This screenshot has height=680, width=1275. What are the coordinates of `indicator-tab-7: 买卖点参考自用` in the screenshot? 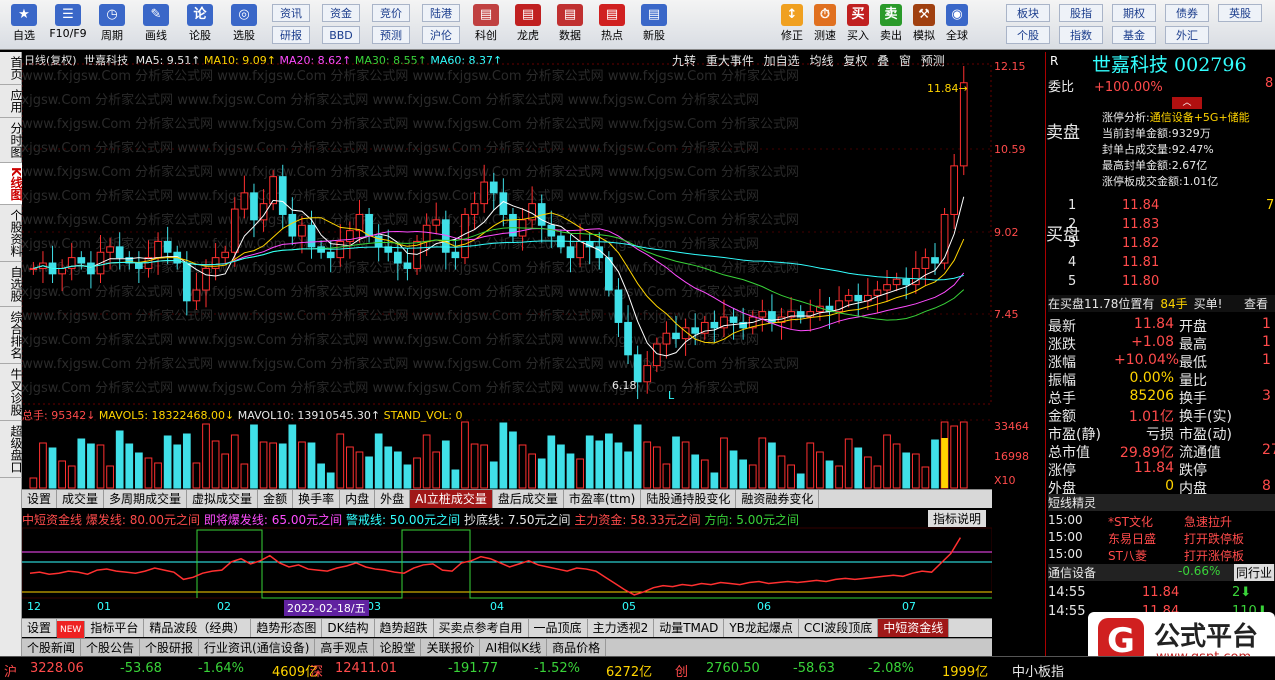 It's located at (481, 628).